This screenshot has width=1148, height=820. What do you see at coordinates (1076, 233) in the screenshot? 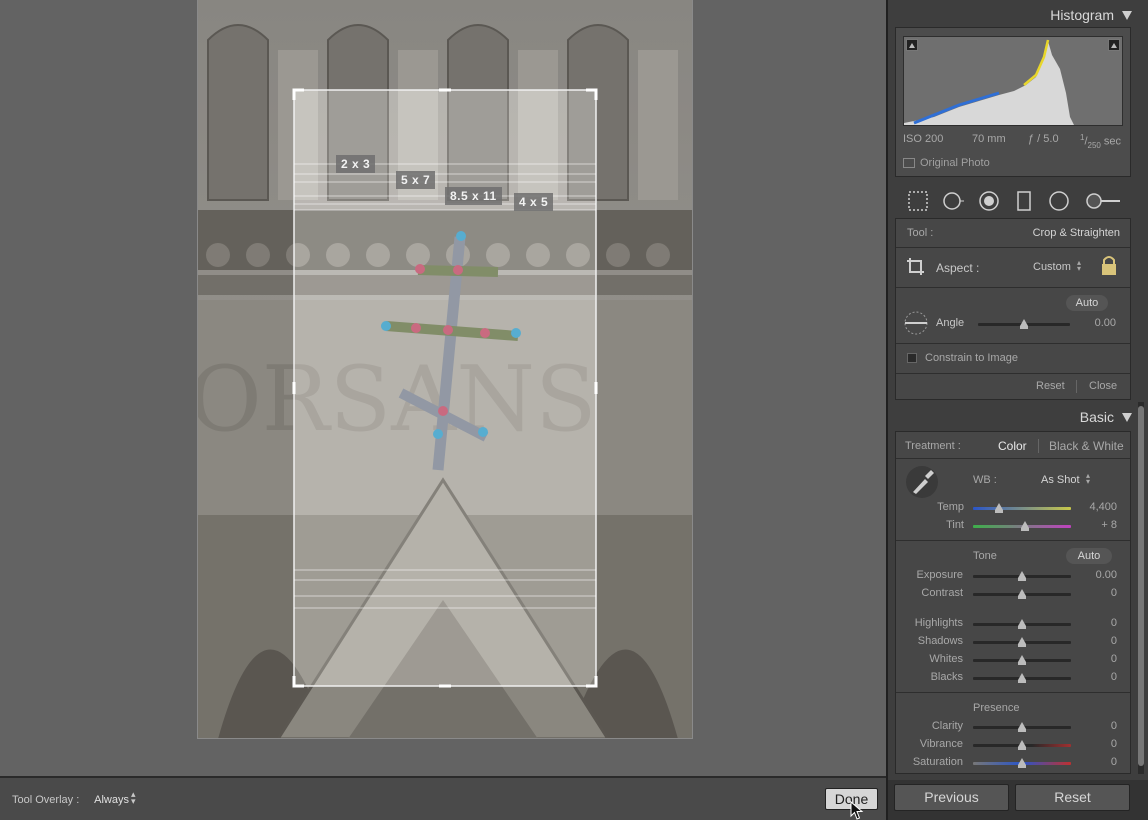
I see `tool-value: Crop & Straighten` at bounding box center [1076, 233].